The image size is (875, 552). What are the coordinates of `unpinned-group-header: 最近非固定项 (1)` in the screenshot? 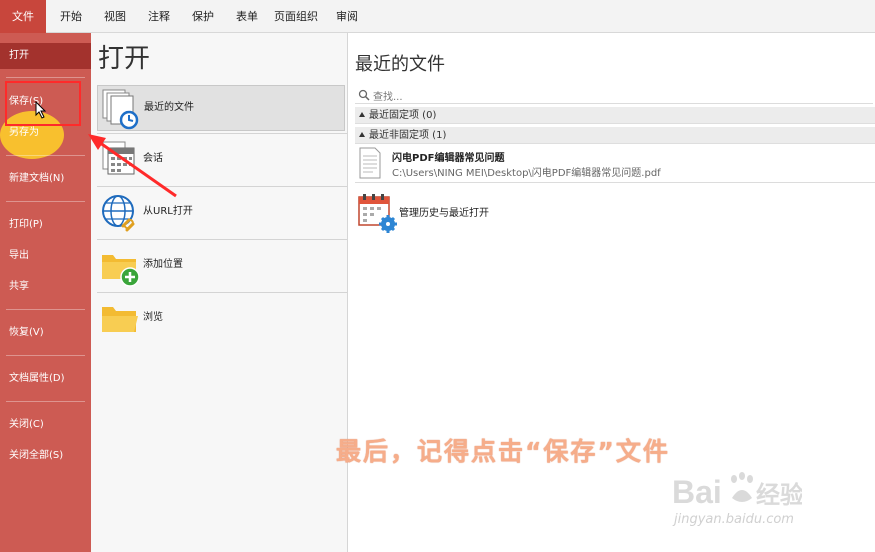 It's located at (615, 135).